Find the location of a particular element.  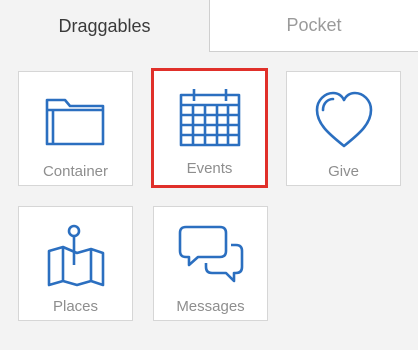

tile-give: Give is located at coordinates (343, 128).